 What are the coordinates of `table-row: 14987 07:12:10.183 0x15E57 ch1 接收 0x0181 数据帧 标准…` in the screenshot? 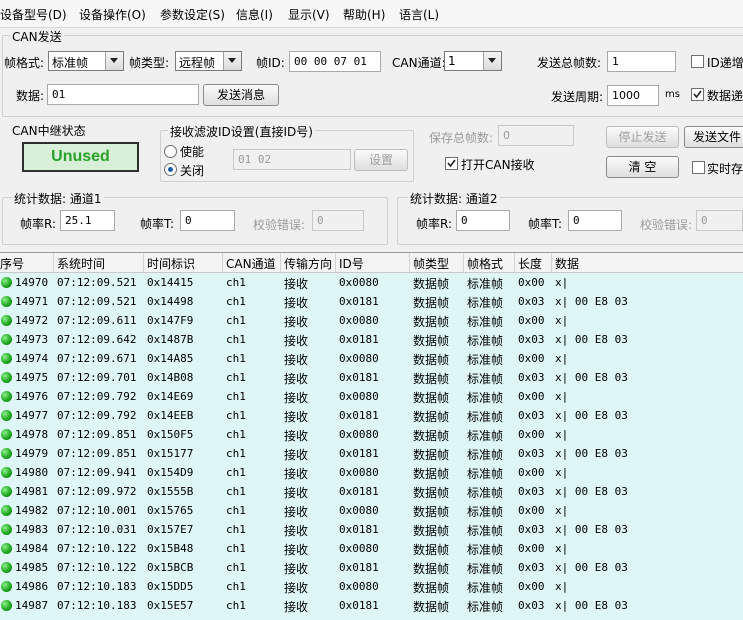 It's located at (371, 605).